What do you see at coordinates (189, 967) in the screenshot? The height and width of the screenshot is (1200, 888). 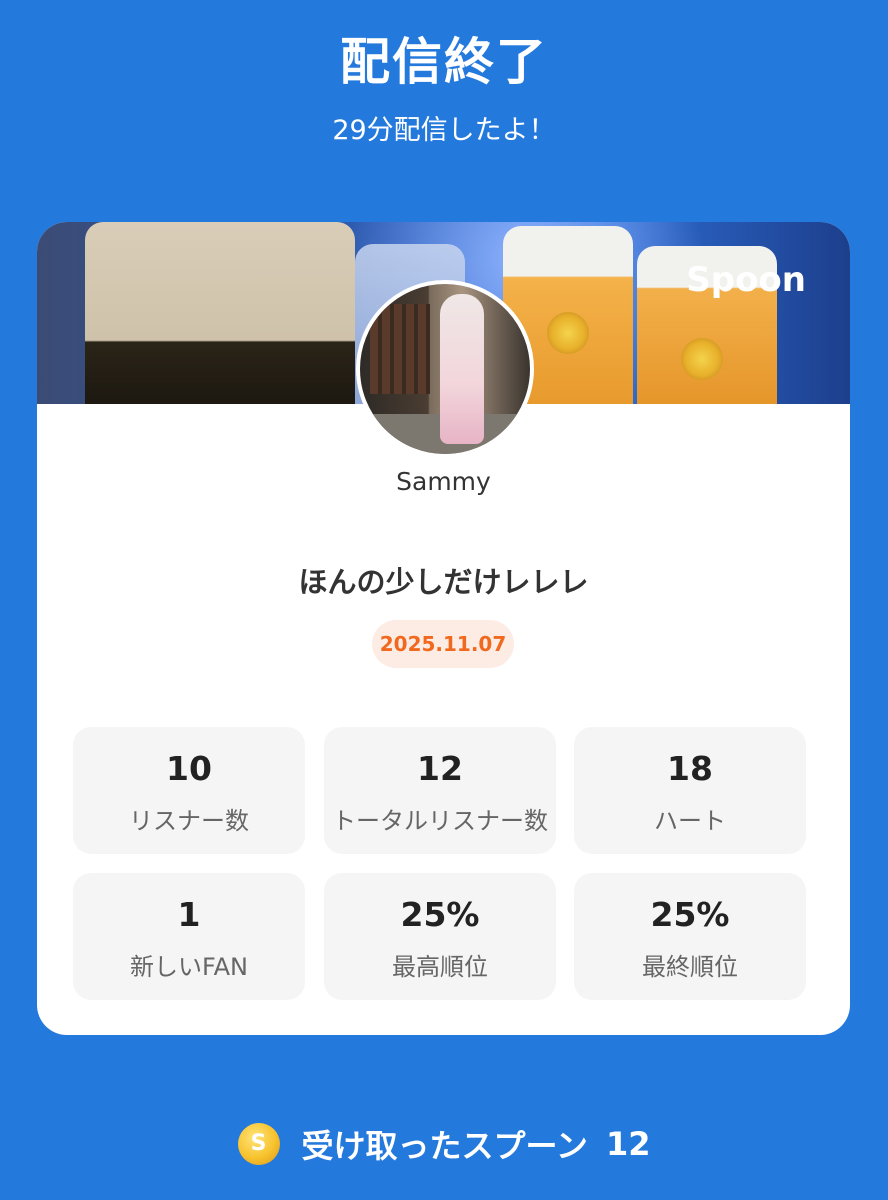 I see `stat-label: 新しいFAN` at bounding box center [189, 967].